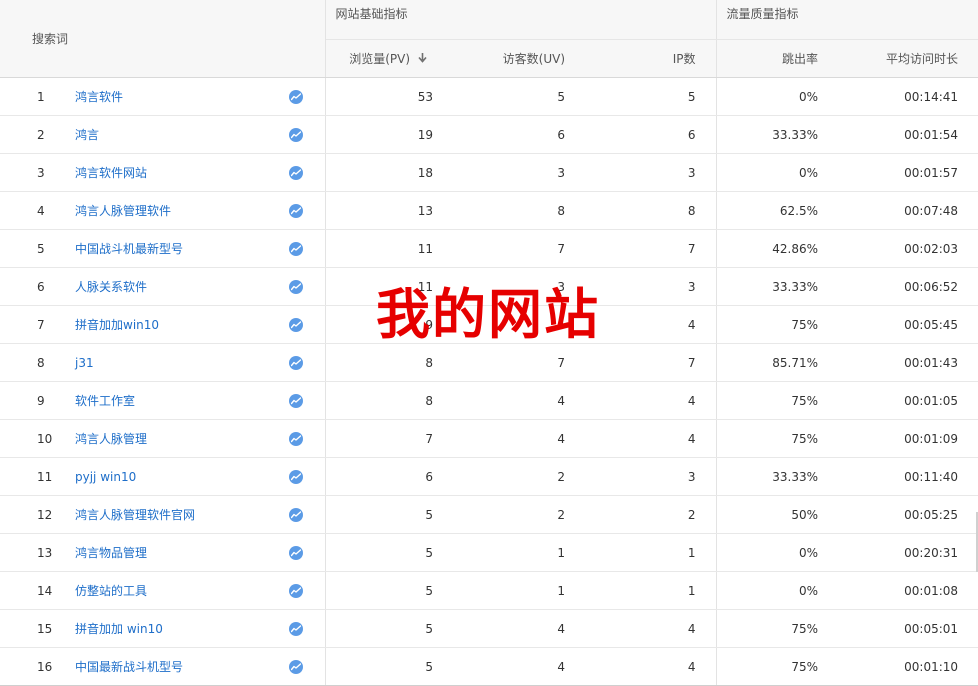 This screenshot has height=686, width=978. What do you see at coordinates (175, 210) in the screenshot?
I see `keyword-link: 鸿言人脉管理软件` at bounding box center [175, 210].